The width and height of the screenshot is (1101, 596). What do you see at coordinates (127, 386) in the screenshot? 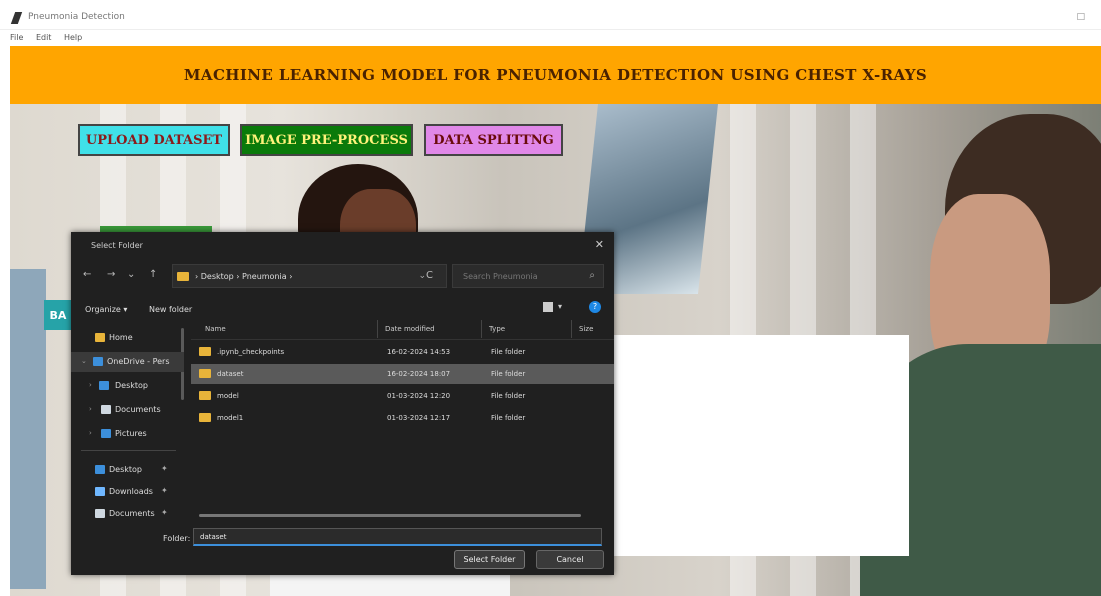
I see `nav-item-desktop: › Desktop` at bounding box center [127, 386].